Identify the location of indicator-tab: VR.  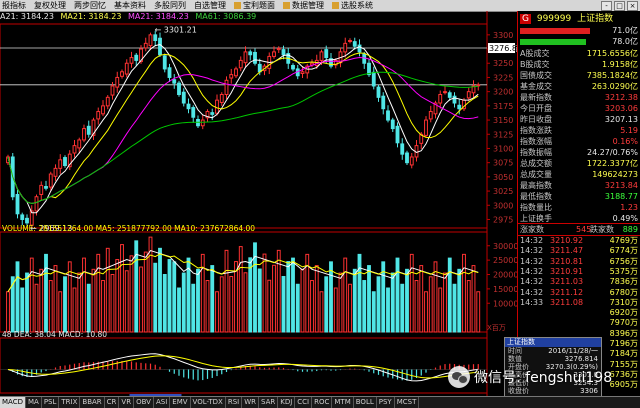
(127, 402).